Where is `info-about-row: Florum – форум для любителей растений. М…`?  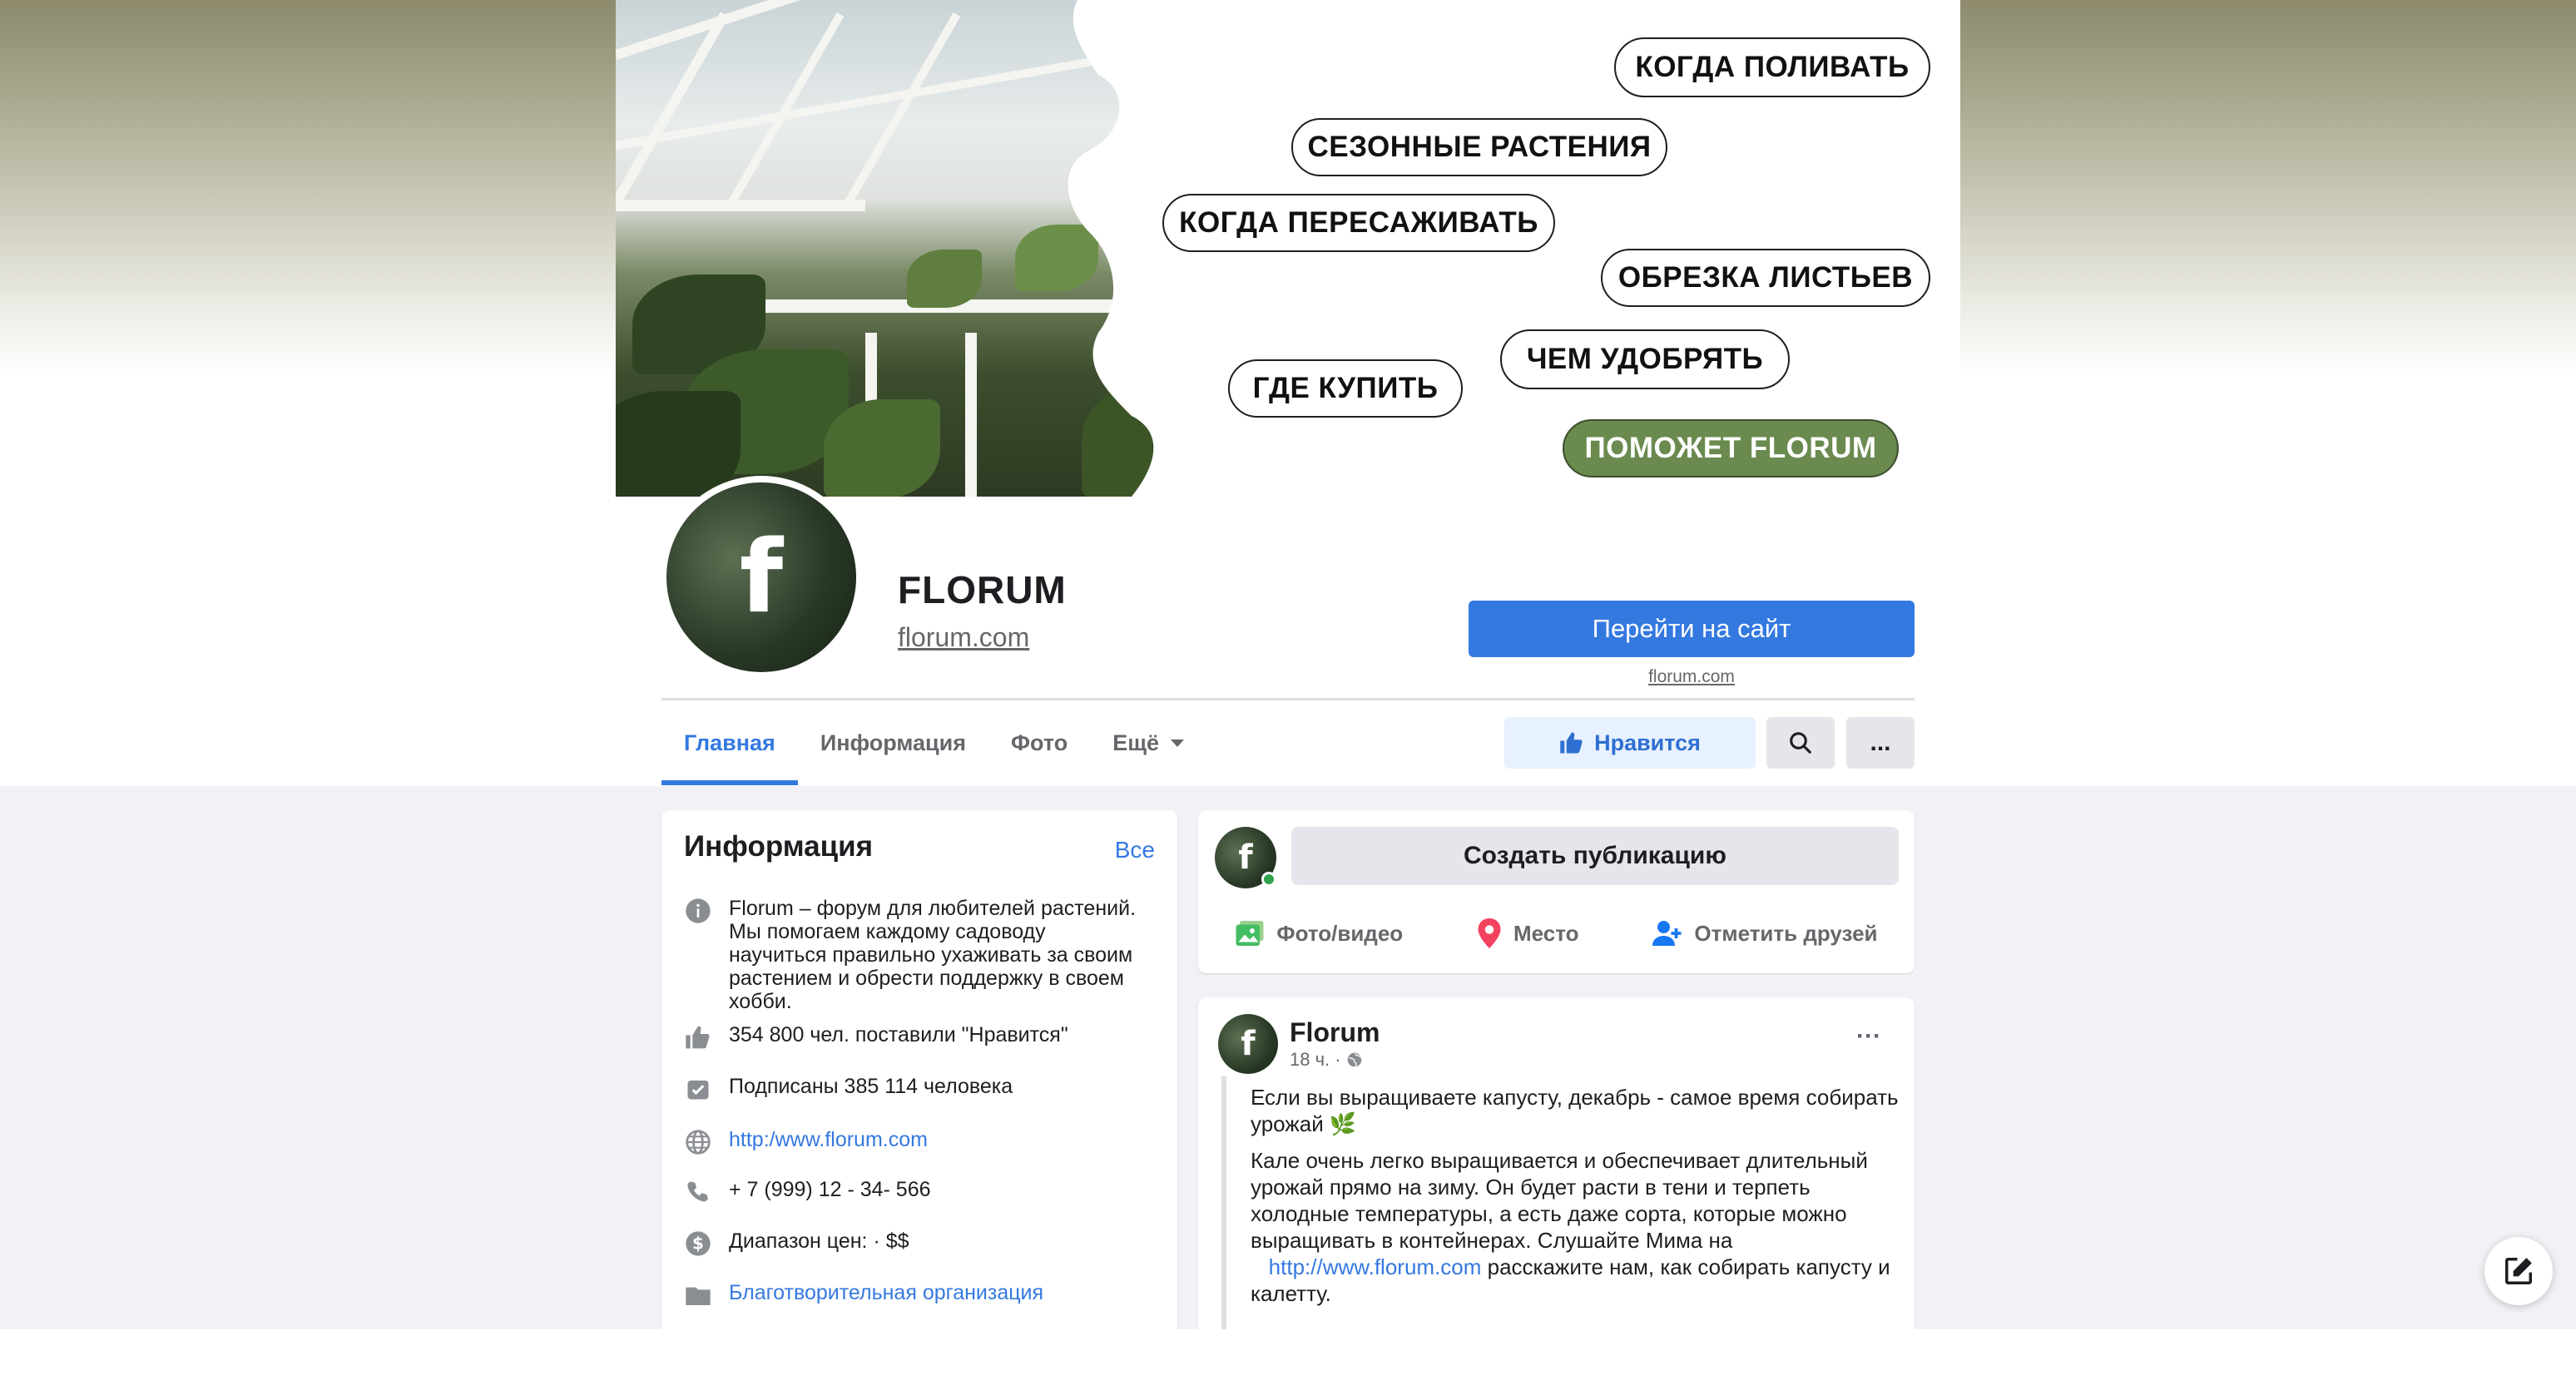
info-about-row: Florum – форум для любителей растений. М… is located at coordinates (917, 955).